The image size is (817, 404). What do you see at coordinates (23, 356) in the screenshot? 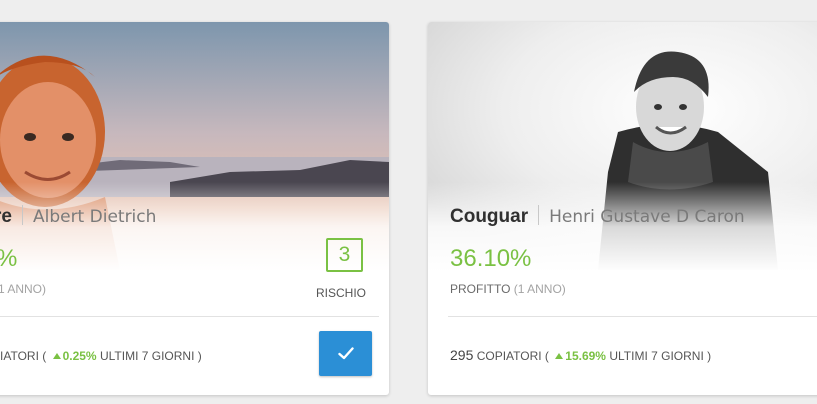
I see `copiers-label: PIATORI (` at bounding box center [23, 356].